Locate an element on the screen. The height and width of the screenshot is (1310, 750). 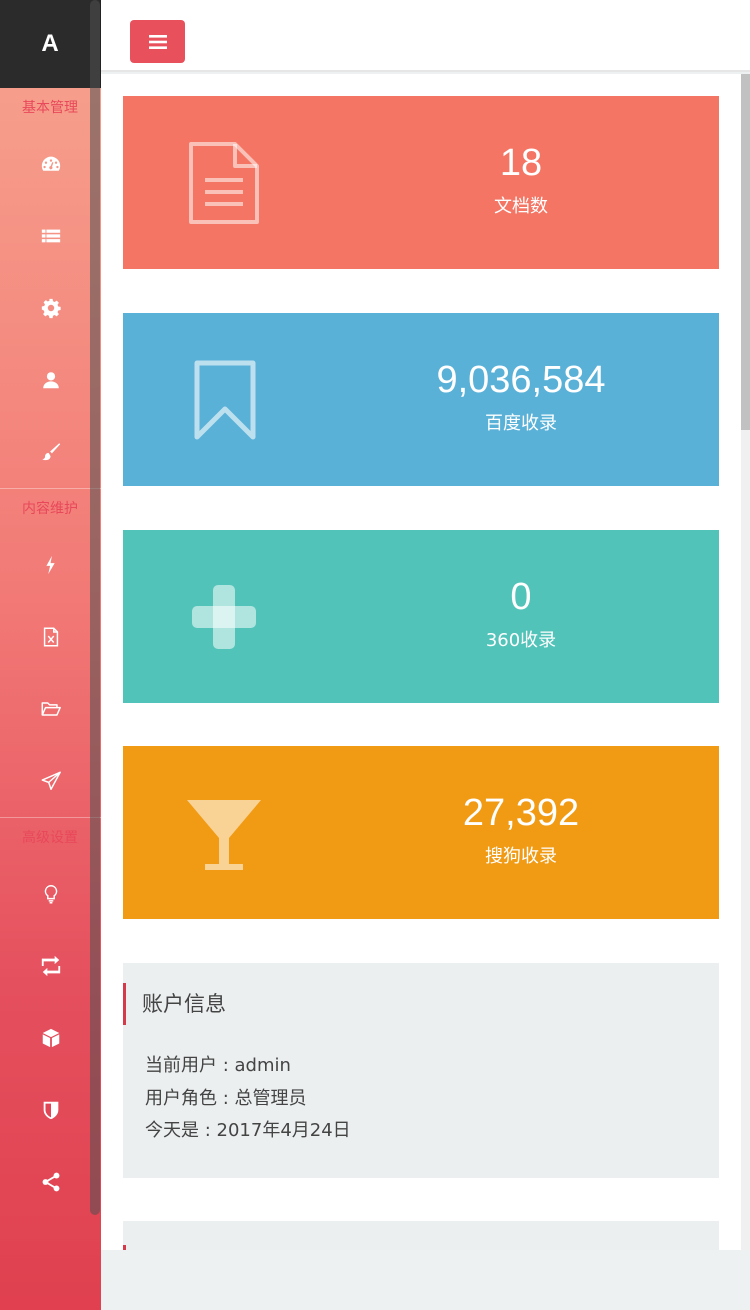
bolt-icon is located at coordinates (50, 565).